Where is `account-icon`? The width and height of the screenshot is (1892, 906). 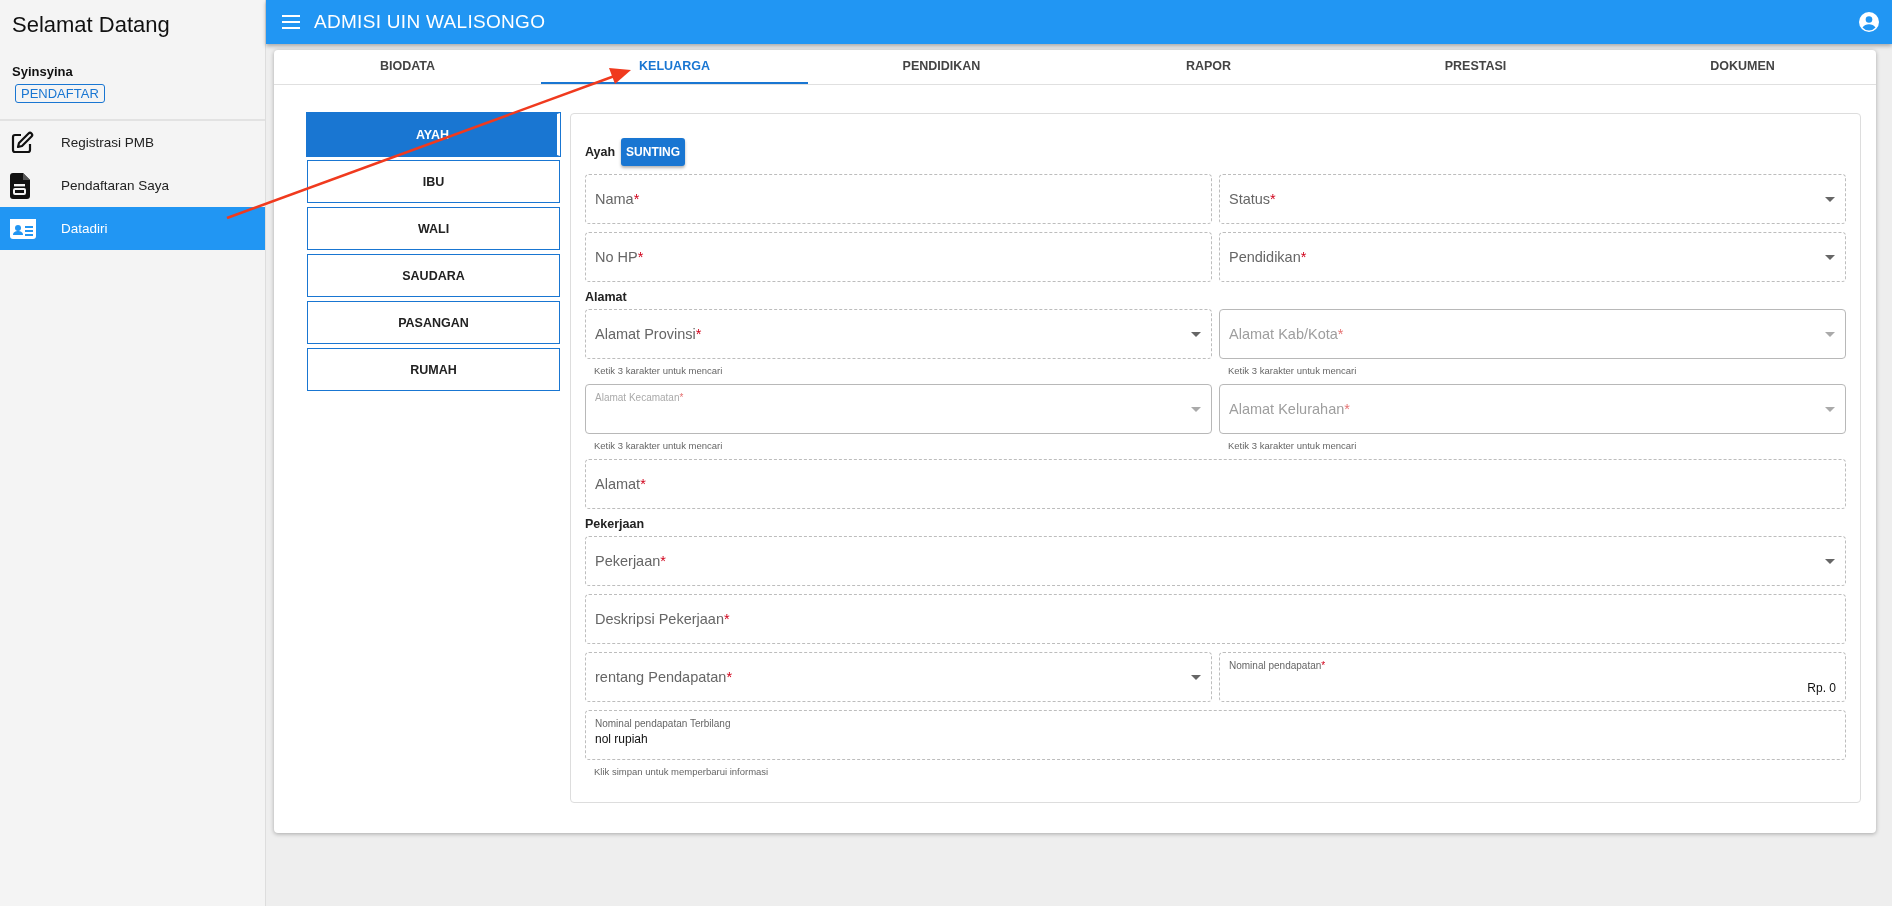
account-icon is located at coordinates (1869, 22).